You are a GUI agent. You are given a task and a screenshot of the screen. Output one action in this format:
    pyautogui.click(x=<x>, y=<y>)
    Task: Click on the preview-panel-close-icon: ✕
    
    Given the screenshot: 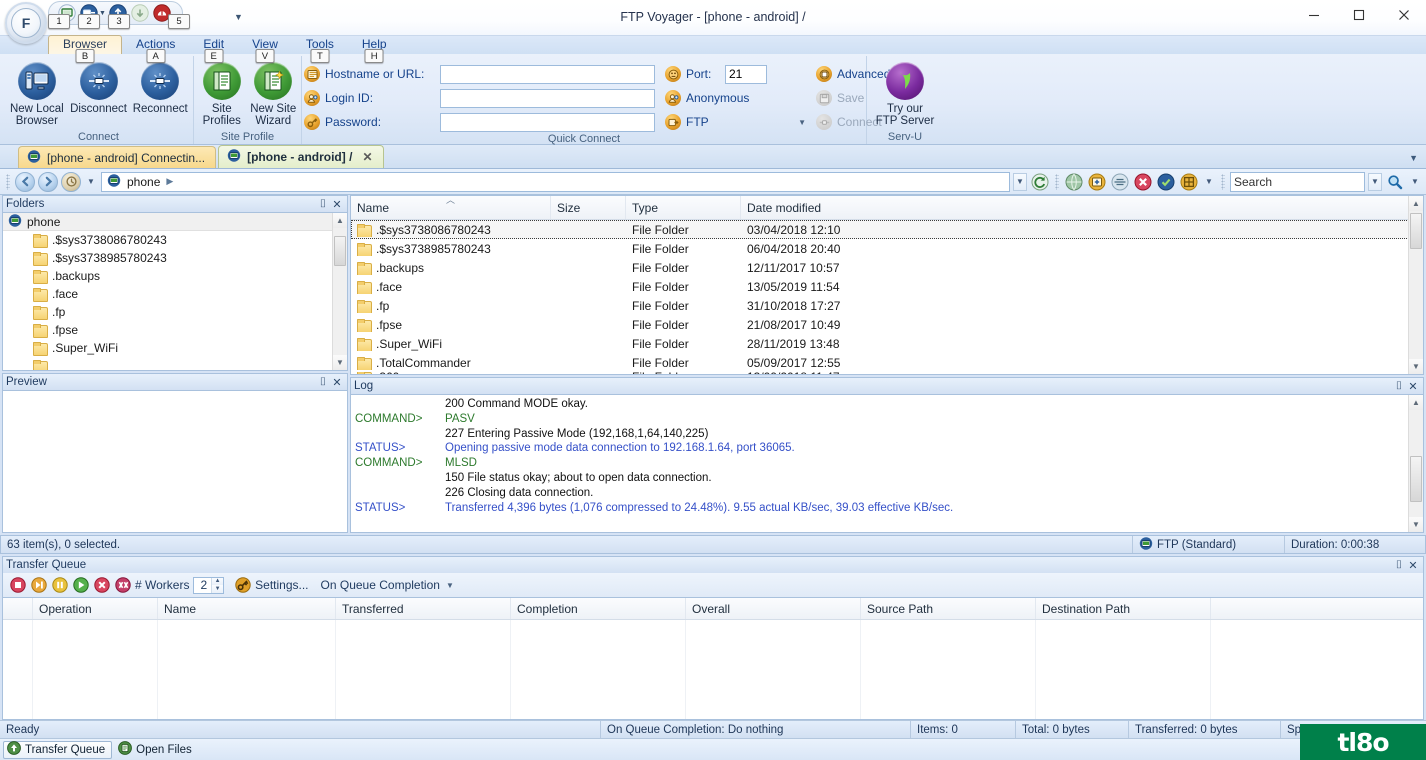 What is the action you would take?
    pyautogui.click(x=337, y=382)
    